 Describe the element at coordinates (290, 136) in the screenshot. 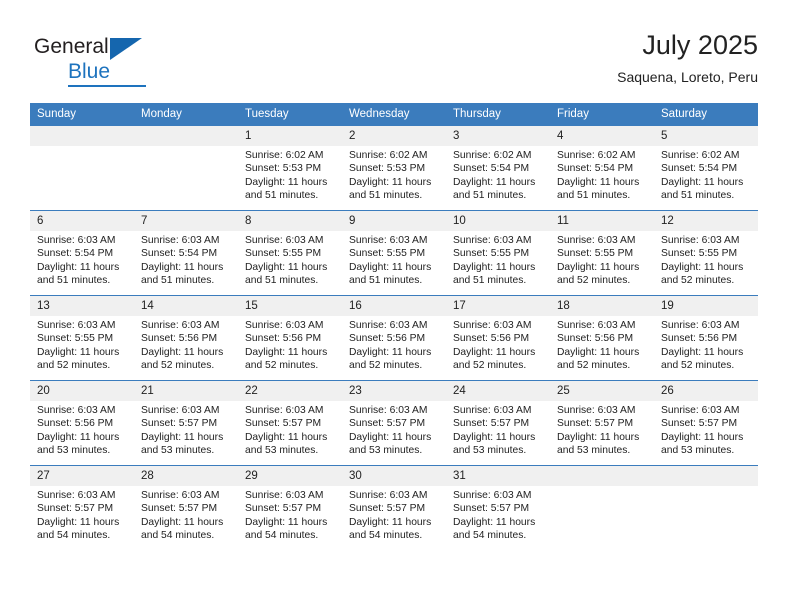

I see `day-number: 1` at that location.